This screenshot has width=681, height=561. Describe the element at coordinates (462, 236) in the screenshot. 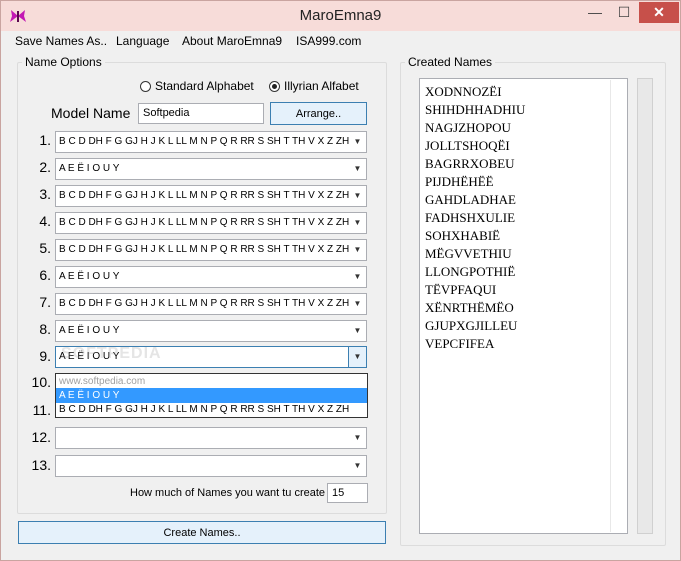

I see `list-item: SOHXHABIË` at that location.